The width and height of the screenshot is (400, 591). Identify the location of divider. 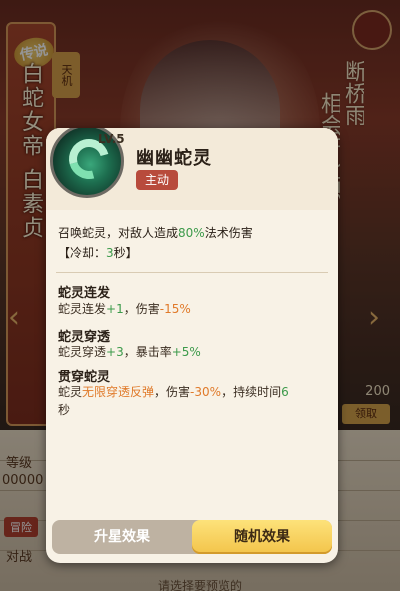
(192, 272).